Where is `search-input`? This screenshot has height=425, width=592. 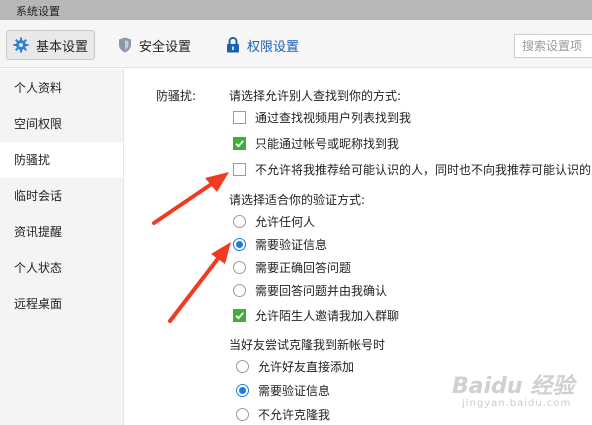
search-input is located at coordinates (553, 46).